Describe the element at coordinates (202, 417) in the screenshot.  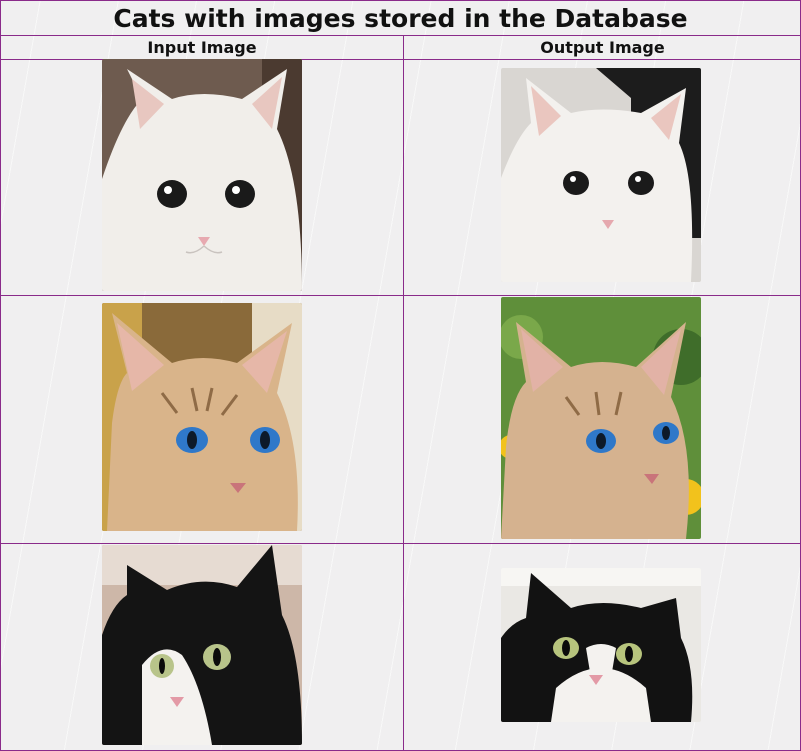
I see `input-image-tabby-cat` at that location.